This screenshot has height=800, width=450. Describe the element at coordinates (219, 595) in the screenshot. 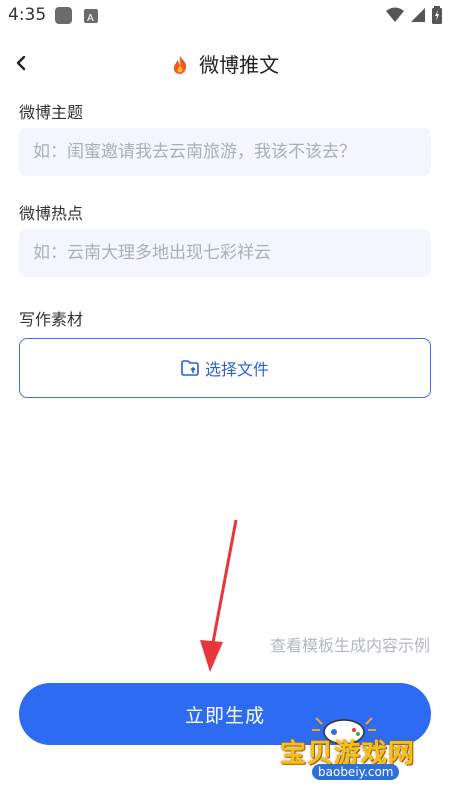

I see `annotation-arrow` at that location.